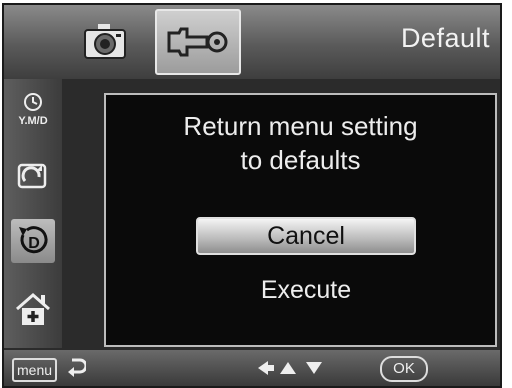  What do you see at coordinates (306, 290) in the screenshot?
I see `execute-button: Execute` at bounding box center [306, 290].